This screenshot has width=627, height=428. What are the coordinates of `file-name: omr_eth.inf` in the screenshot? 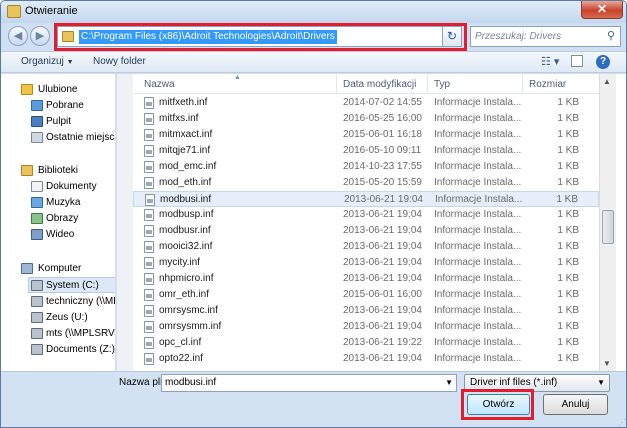 It's located at (184, 294).